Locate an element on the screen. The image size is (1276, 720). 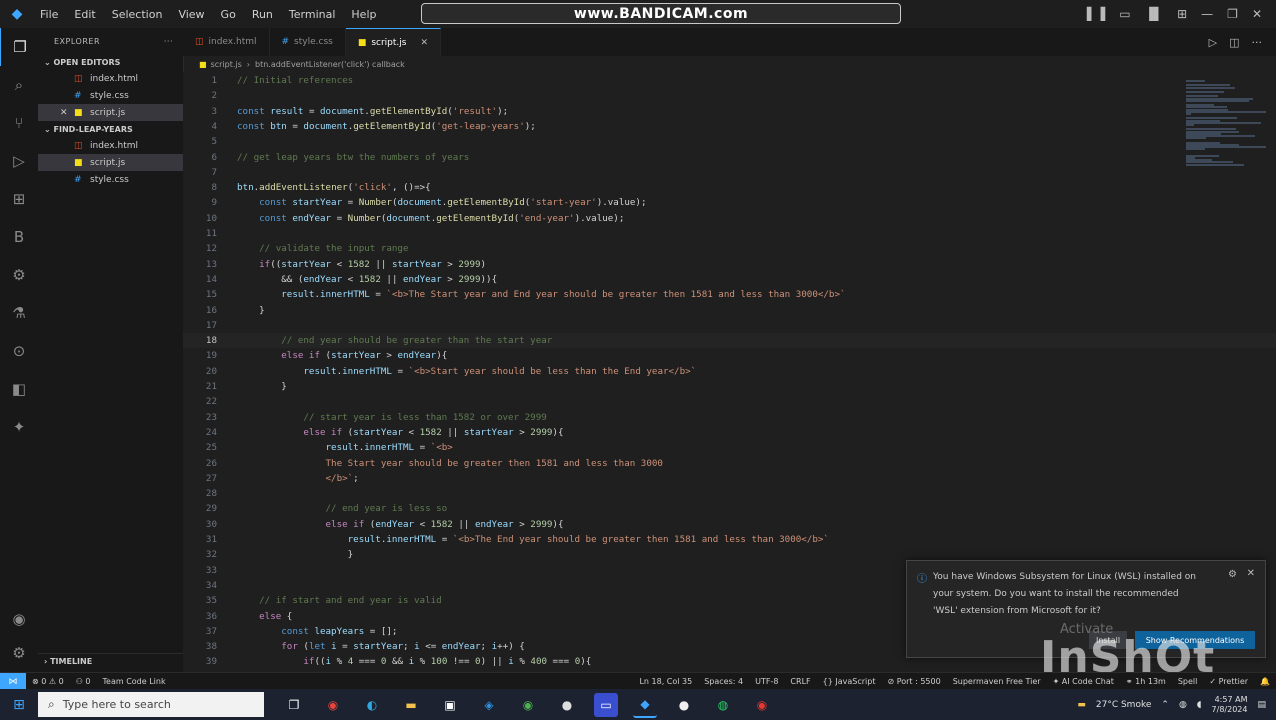
remote-icon: ⚙ is located at coordinates (19, 275).